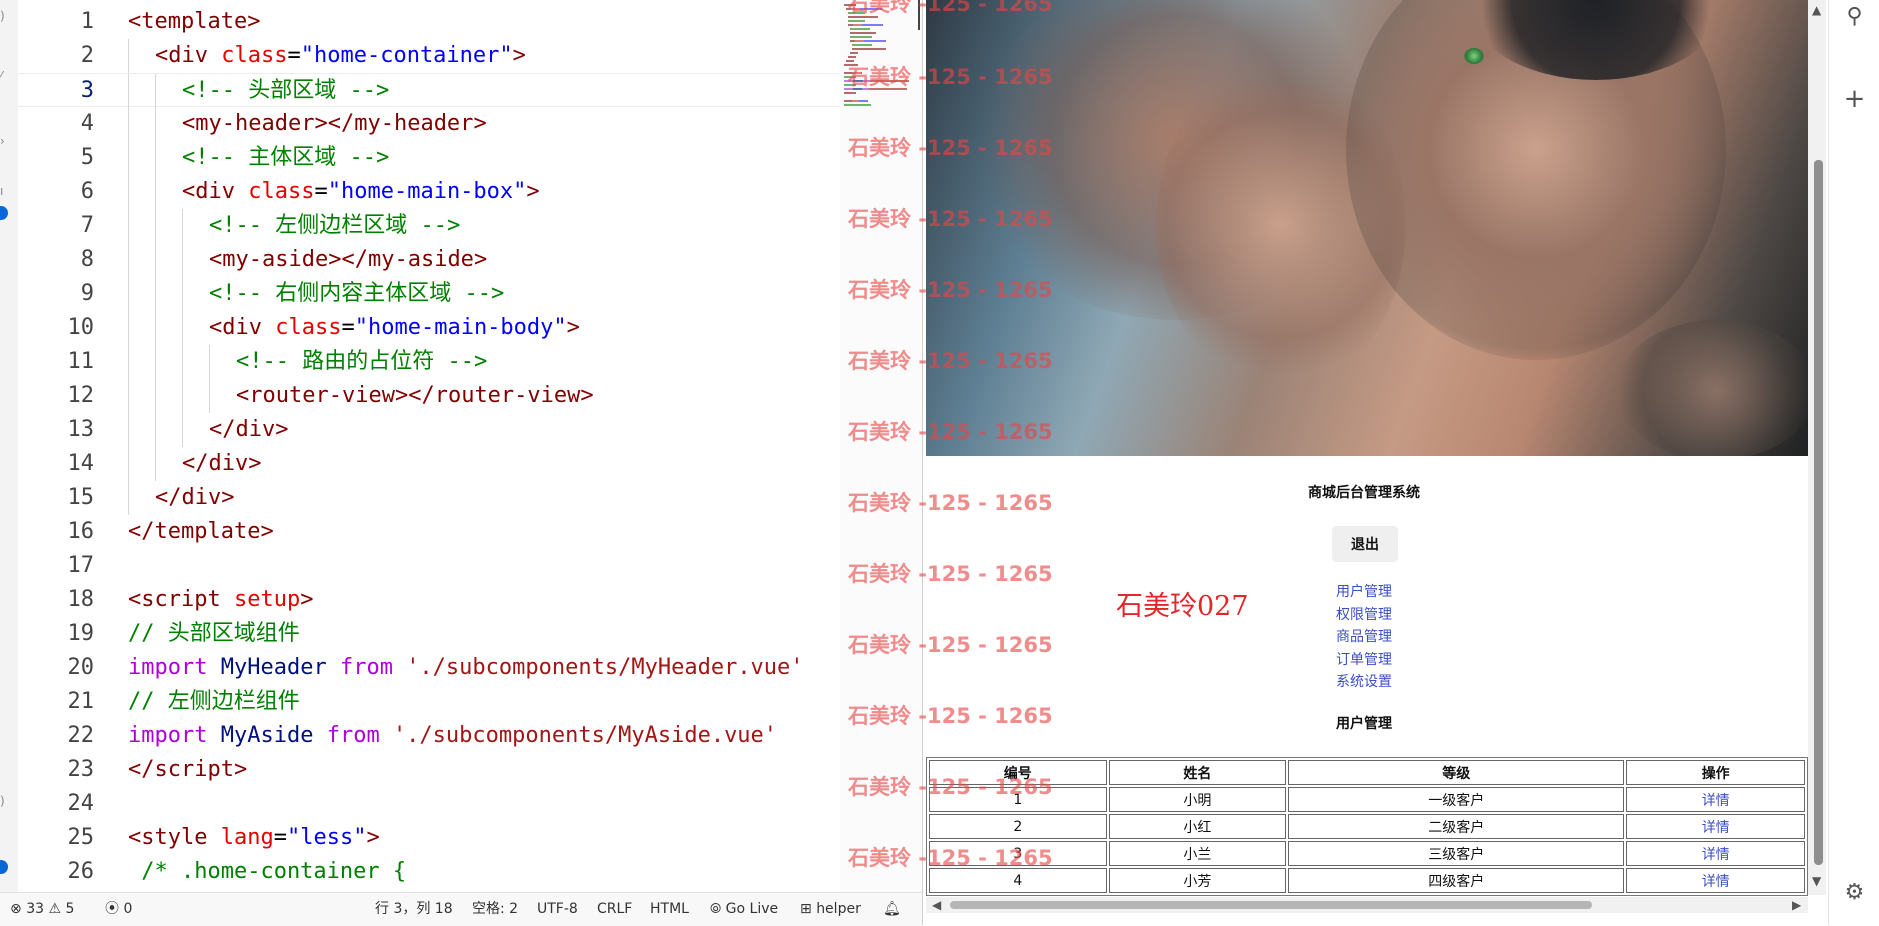 The height and width of the screenshot is (926, 1879). I want to click on notification-badge, so click(4, 213).